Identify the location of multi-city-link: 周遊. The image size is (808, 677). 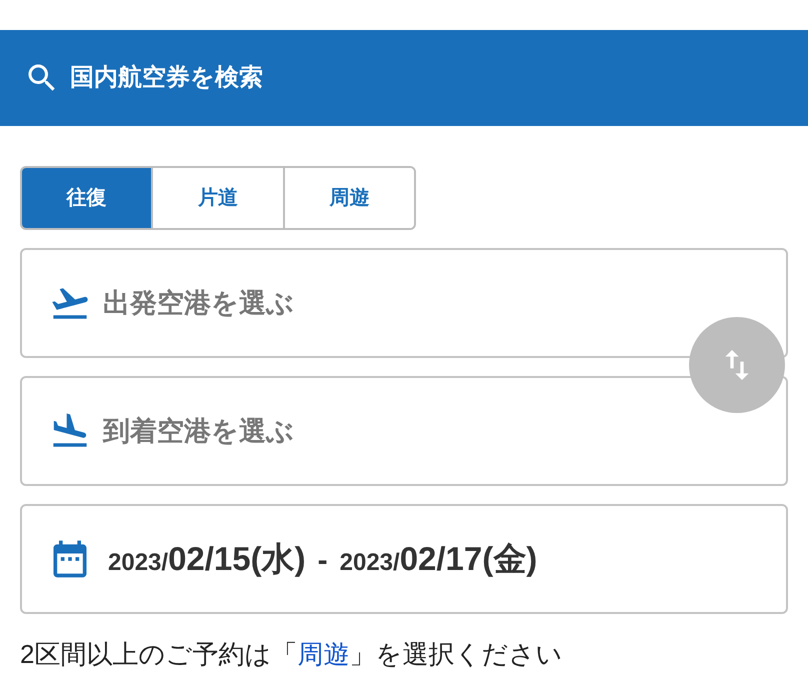
(323, 654).